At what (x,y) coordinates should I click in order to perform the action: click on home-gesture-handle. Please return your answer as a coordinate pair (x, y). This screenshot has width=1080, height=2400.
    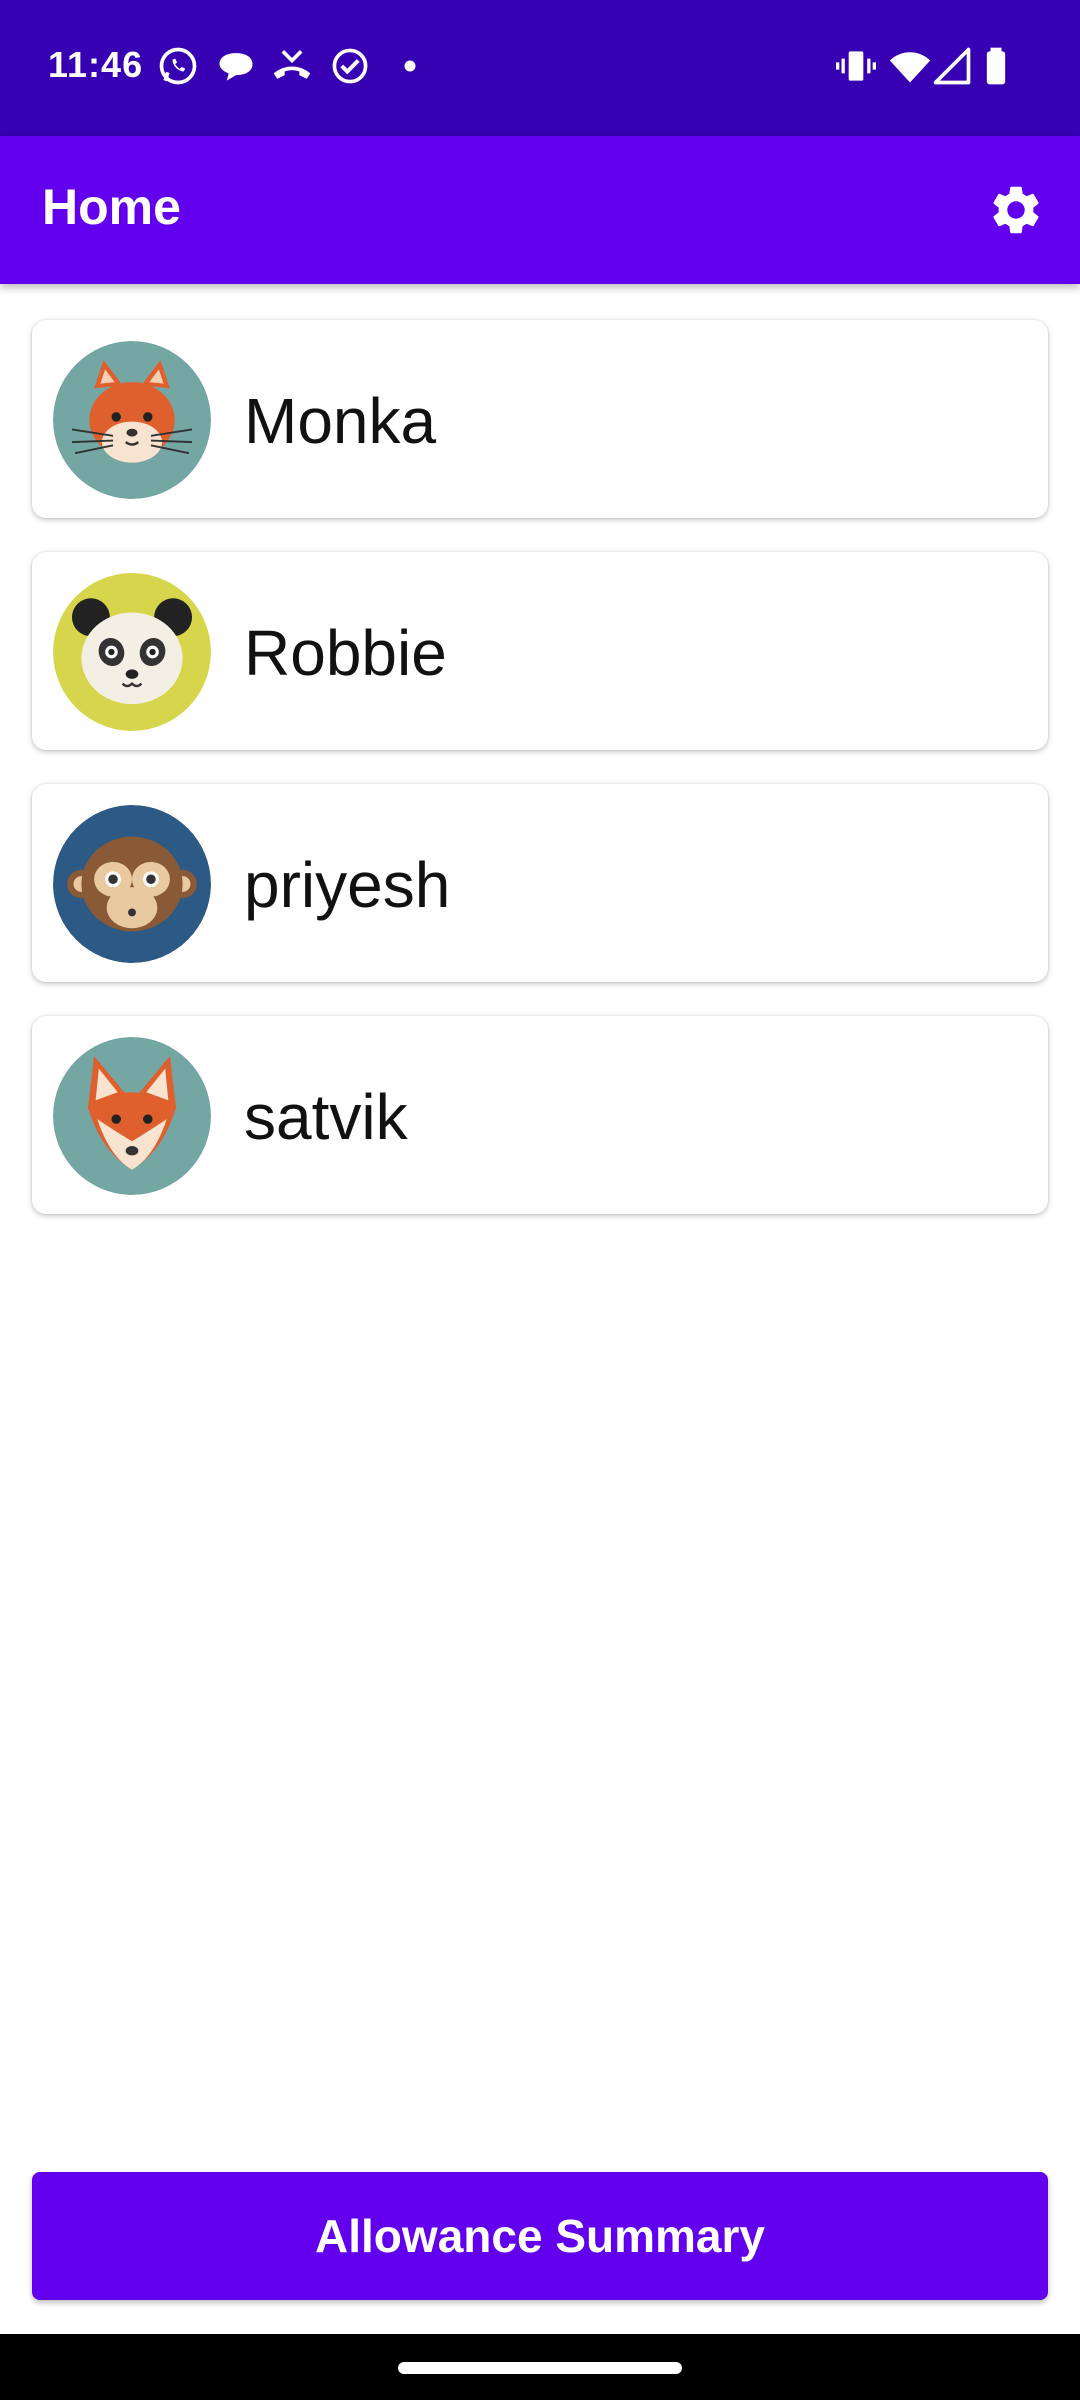
    Looking at the image, I should click on (540, 2368).